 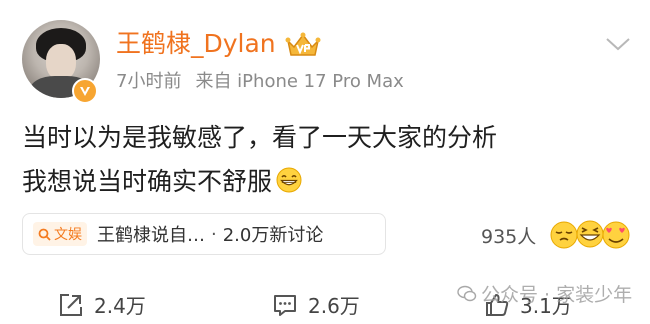 What do you see at coordinates (327, 182) in the screenshot?
I see `post-text-line-2: 我想说当时确实不舒服` at bounding box center [327, 182].